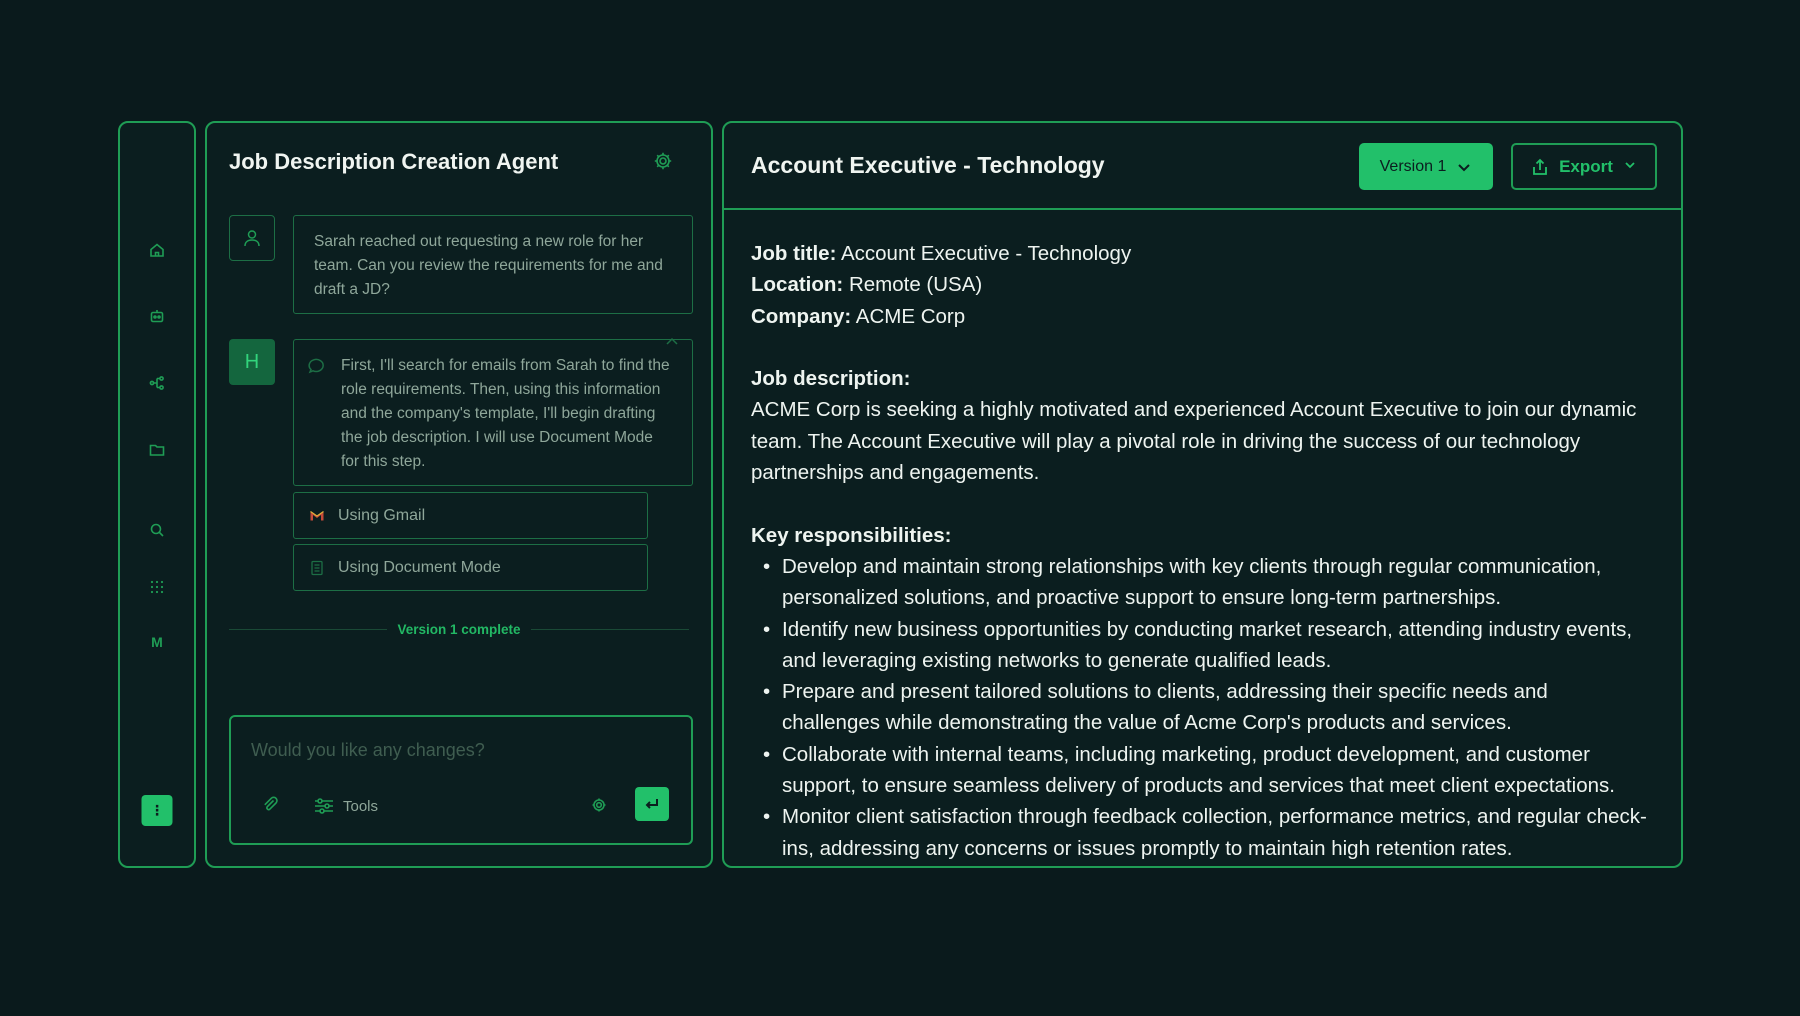 This screenshot has width=1800, height=1016. What do you see at coordinates (1413, 166) in the screenshot?
I see `version-label: Version 1` at bounding box center [1413, 166].